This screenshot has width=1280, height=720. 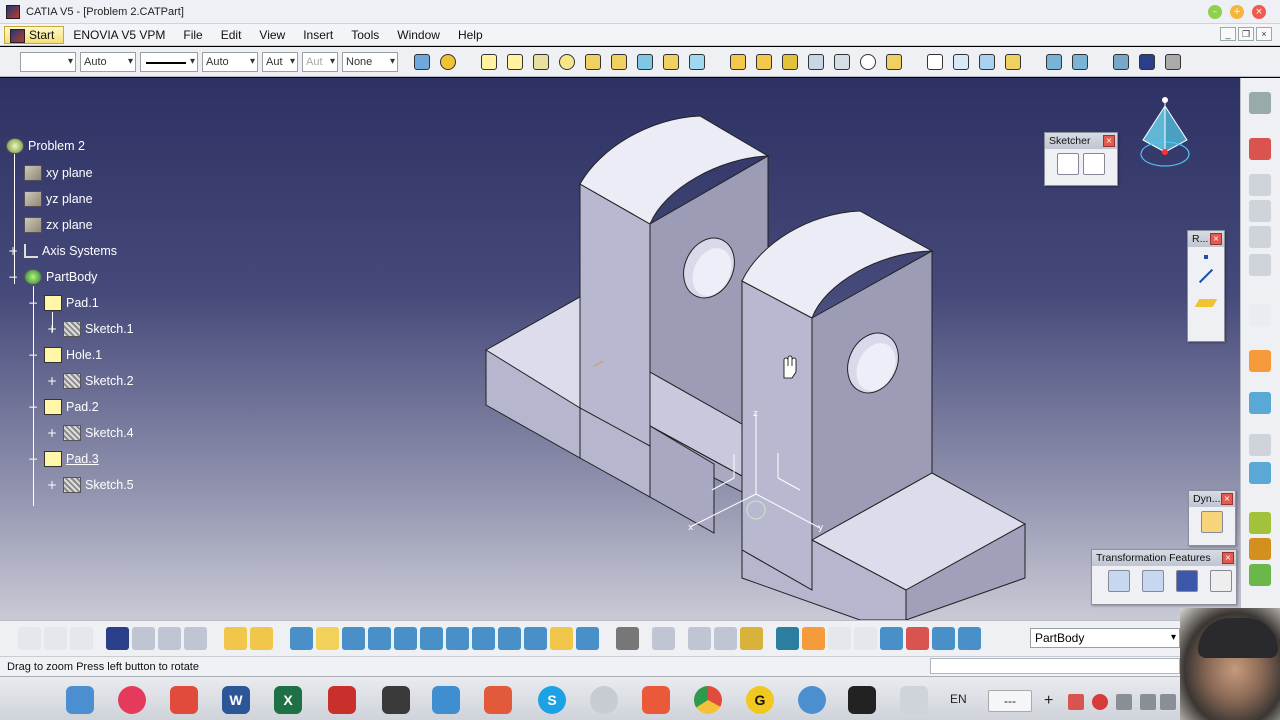 What do you see at coordinates (1119, 581) in the screenshot?
I see `translation-icon` at bounding box center [1119, 581].